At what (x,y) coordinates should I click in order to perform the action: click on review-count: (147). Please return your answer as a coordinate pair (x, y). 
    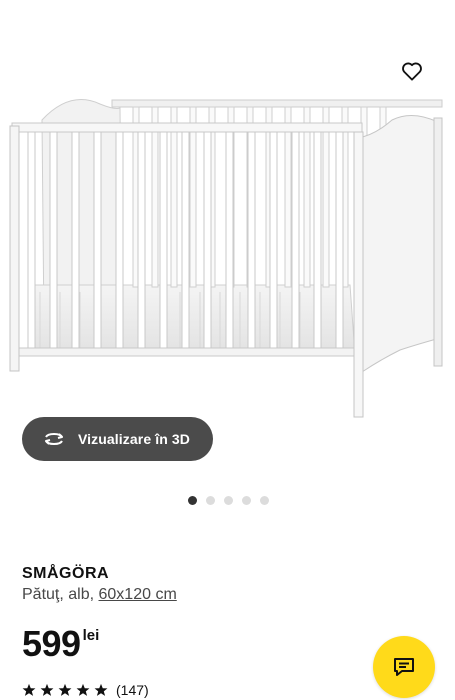
    Looking at the image, I should click on (132, 690).